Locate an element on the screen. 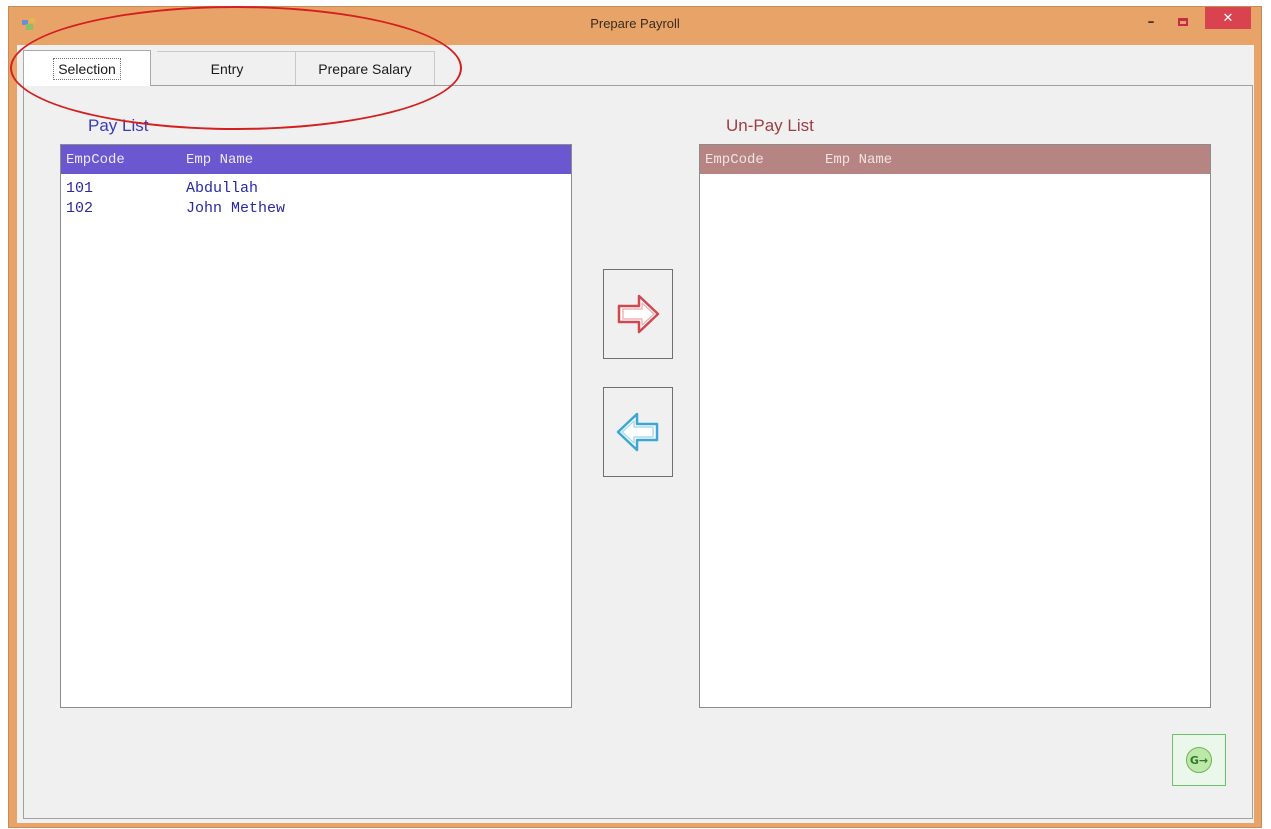  tab-label: Prepare Salary is located at coordinates (365, 68).